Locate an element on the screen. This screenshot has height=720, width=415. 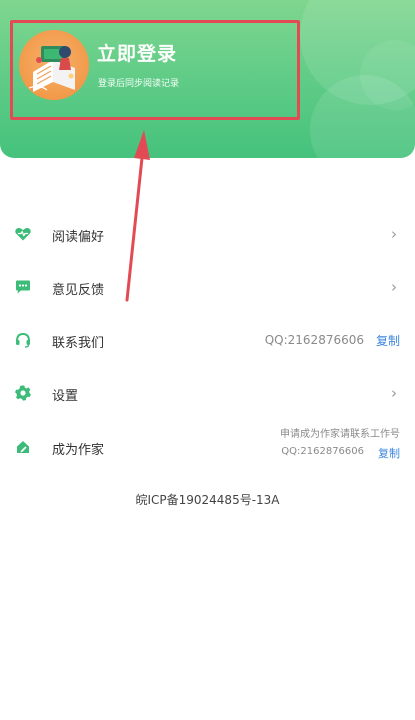
avatar is located at coordinates (54, 65).